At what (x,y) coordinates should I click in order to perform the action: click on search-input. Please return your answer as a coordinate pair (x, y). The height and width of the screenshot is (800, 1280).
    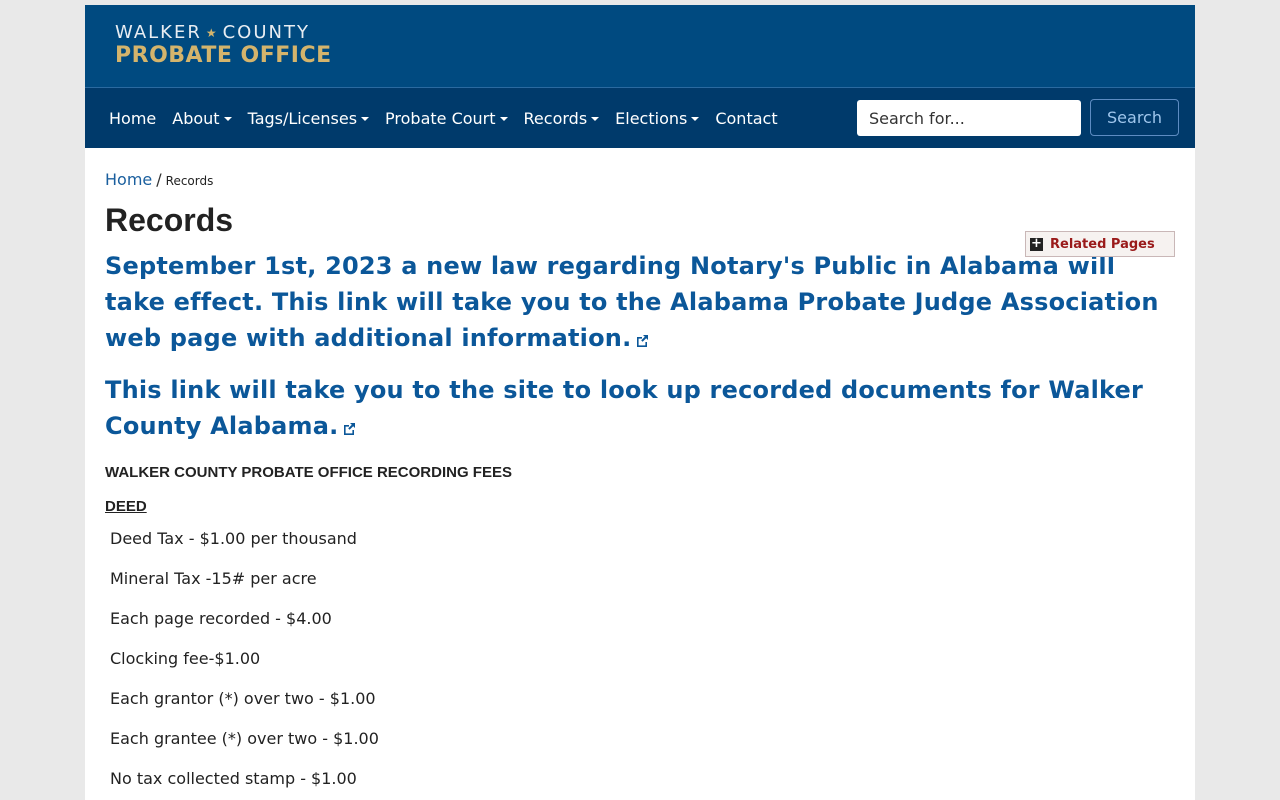
    Looking at the image, I should click on (969, 118).